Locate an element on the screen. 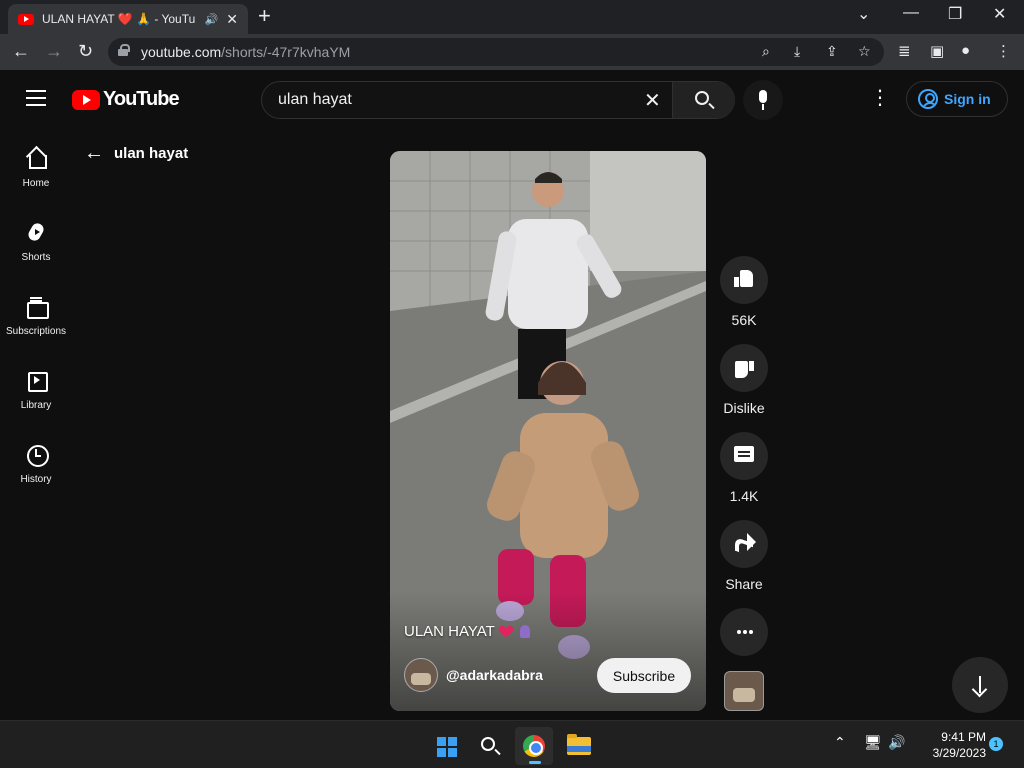  sound-thumbnail is located at coordinates (744, 691).